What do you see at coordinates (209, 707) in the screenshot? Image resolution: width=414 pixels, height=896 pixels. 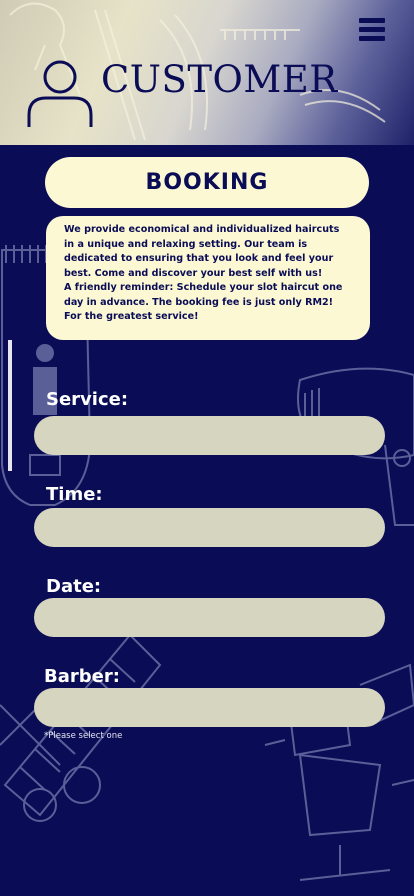 I see `barber-input` at bounding box center [209, 707].